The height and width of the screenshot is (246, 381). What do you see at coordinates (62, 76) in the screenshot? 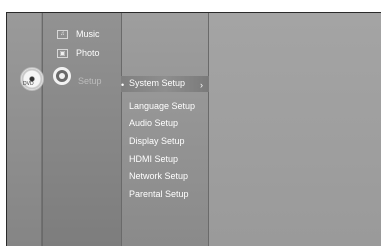
I see `gear-icon` at bounding box center [62, 76].